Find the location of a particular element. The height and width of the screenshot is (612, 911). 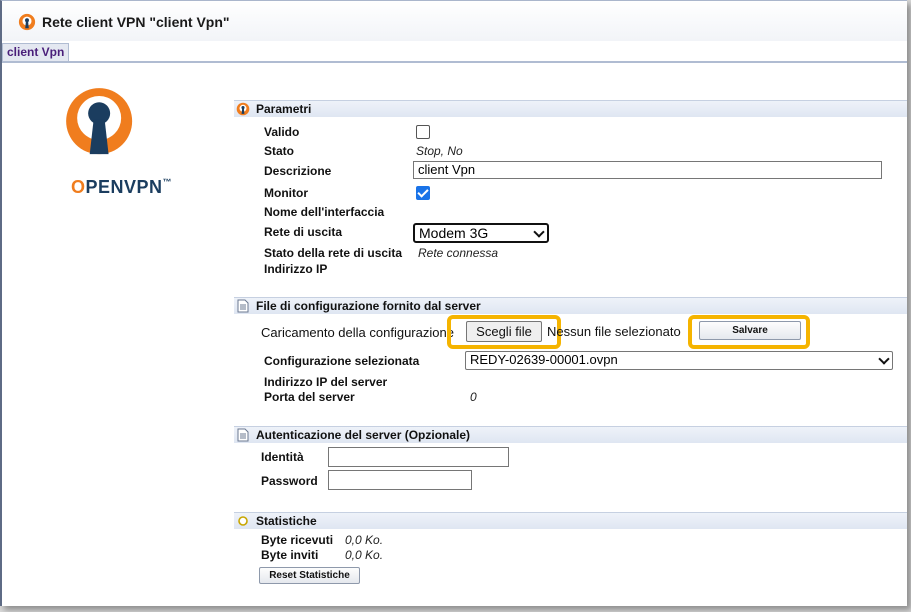

rete-uscita-label: Rete di uscita is located at coordinates (303, 232).